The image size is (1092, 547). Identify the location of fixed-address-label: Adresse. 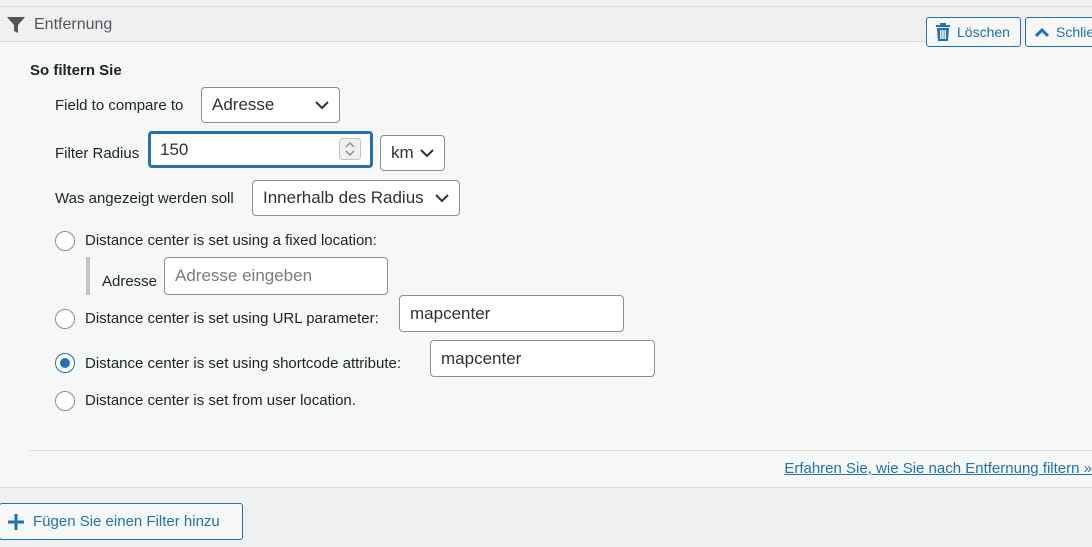
(130, 281).